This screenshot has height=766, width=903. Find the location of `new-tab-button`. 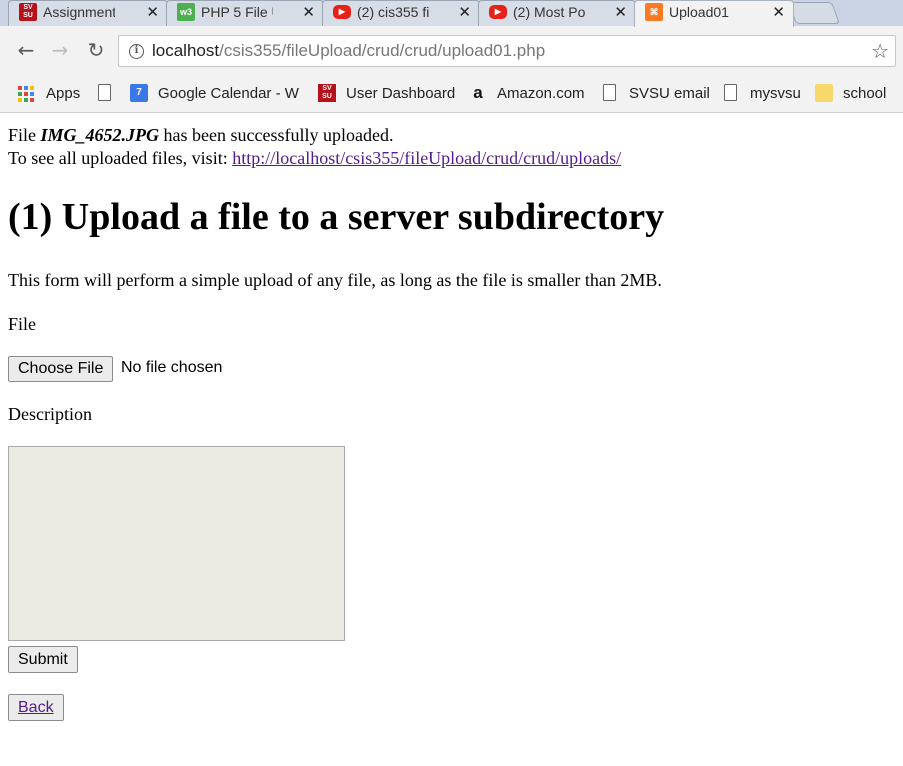

new-tab-button is located at coordinates (814, 13).